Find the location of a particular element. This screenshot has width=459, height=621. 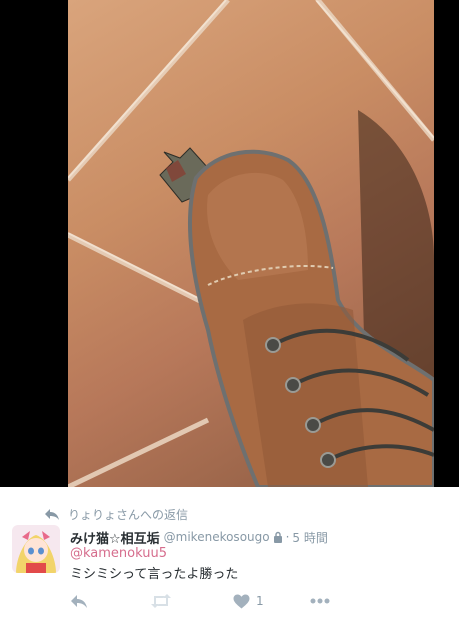

tweet-header: みけ猫☆相互垢 @mikenekosougo · 5 時間 is located at coordinates (199, 537).